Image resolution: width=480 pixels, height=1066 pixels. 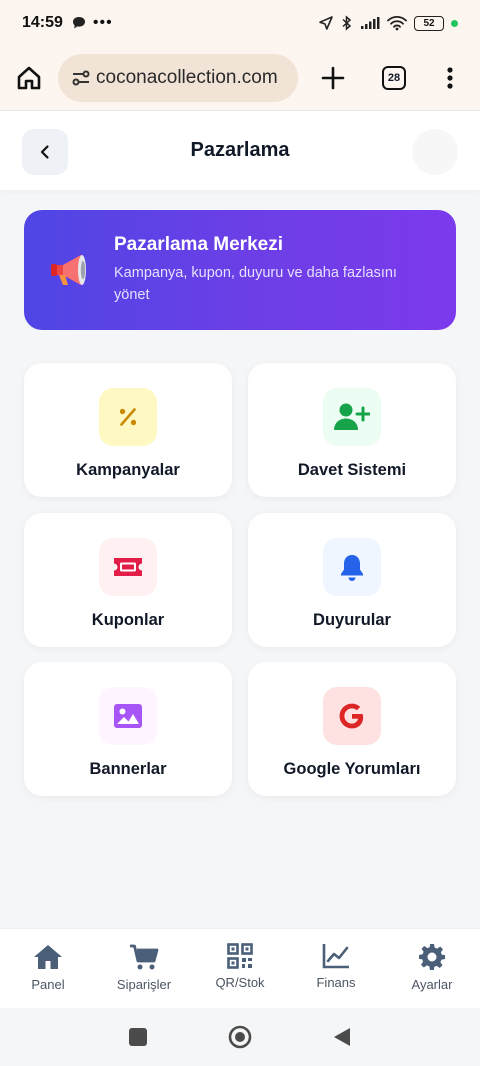 What do you see at coordinates (138, 1037) in the screenshot?
I see `recents-square-icon` at bounding box center [138, 1037].